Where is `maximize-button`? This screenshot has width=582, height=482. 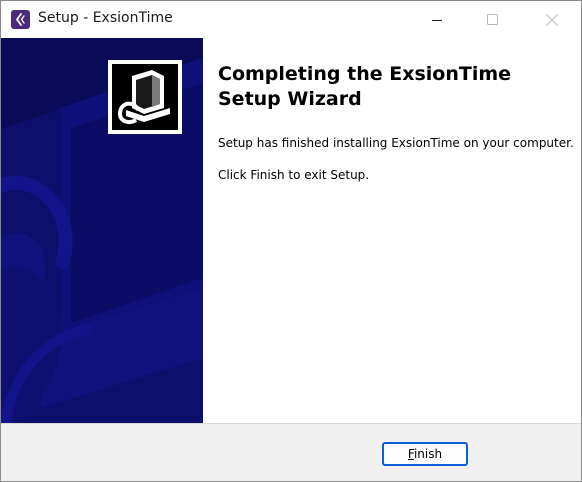
maximize-button is located at coordinates (493, 19).